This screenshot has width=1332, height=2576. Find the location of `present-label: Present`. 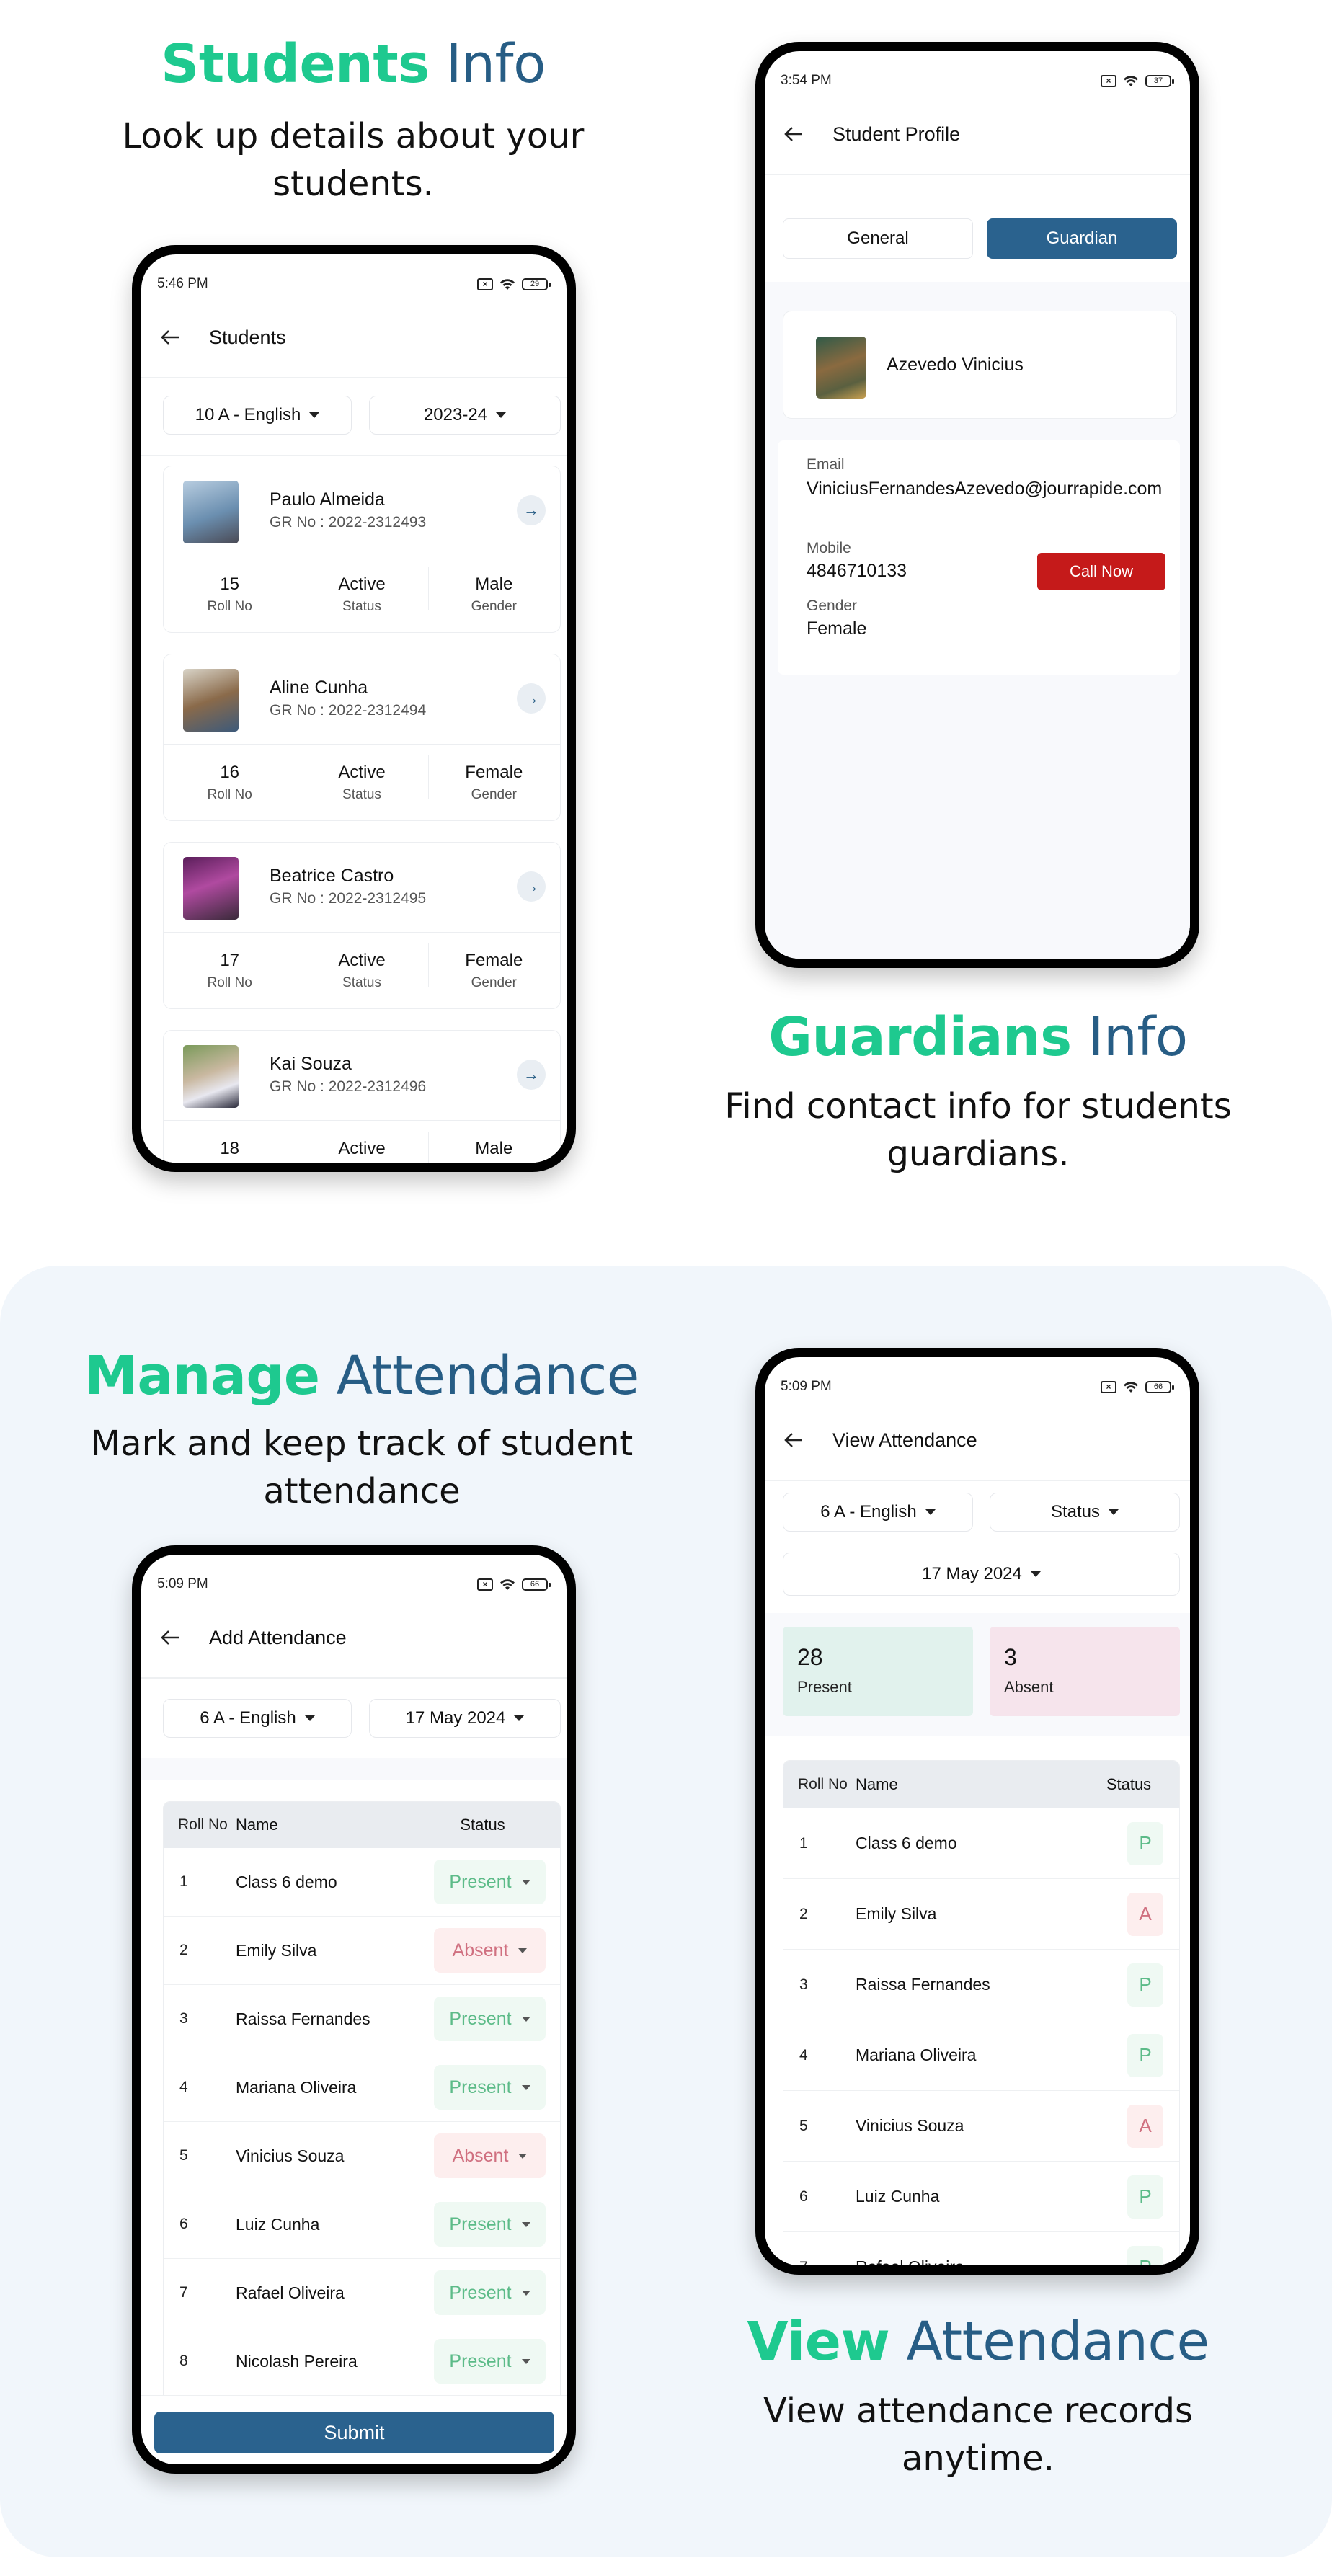

present-label: Present is located at coordinates (824, 1687).